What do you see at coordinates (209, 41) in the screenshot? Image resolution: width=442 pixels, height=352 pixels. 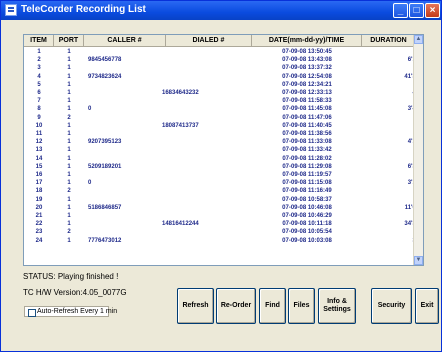 I see `column-header-dialed: DIALED #` at bounding box center [209, 41].